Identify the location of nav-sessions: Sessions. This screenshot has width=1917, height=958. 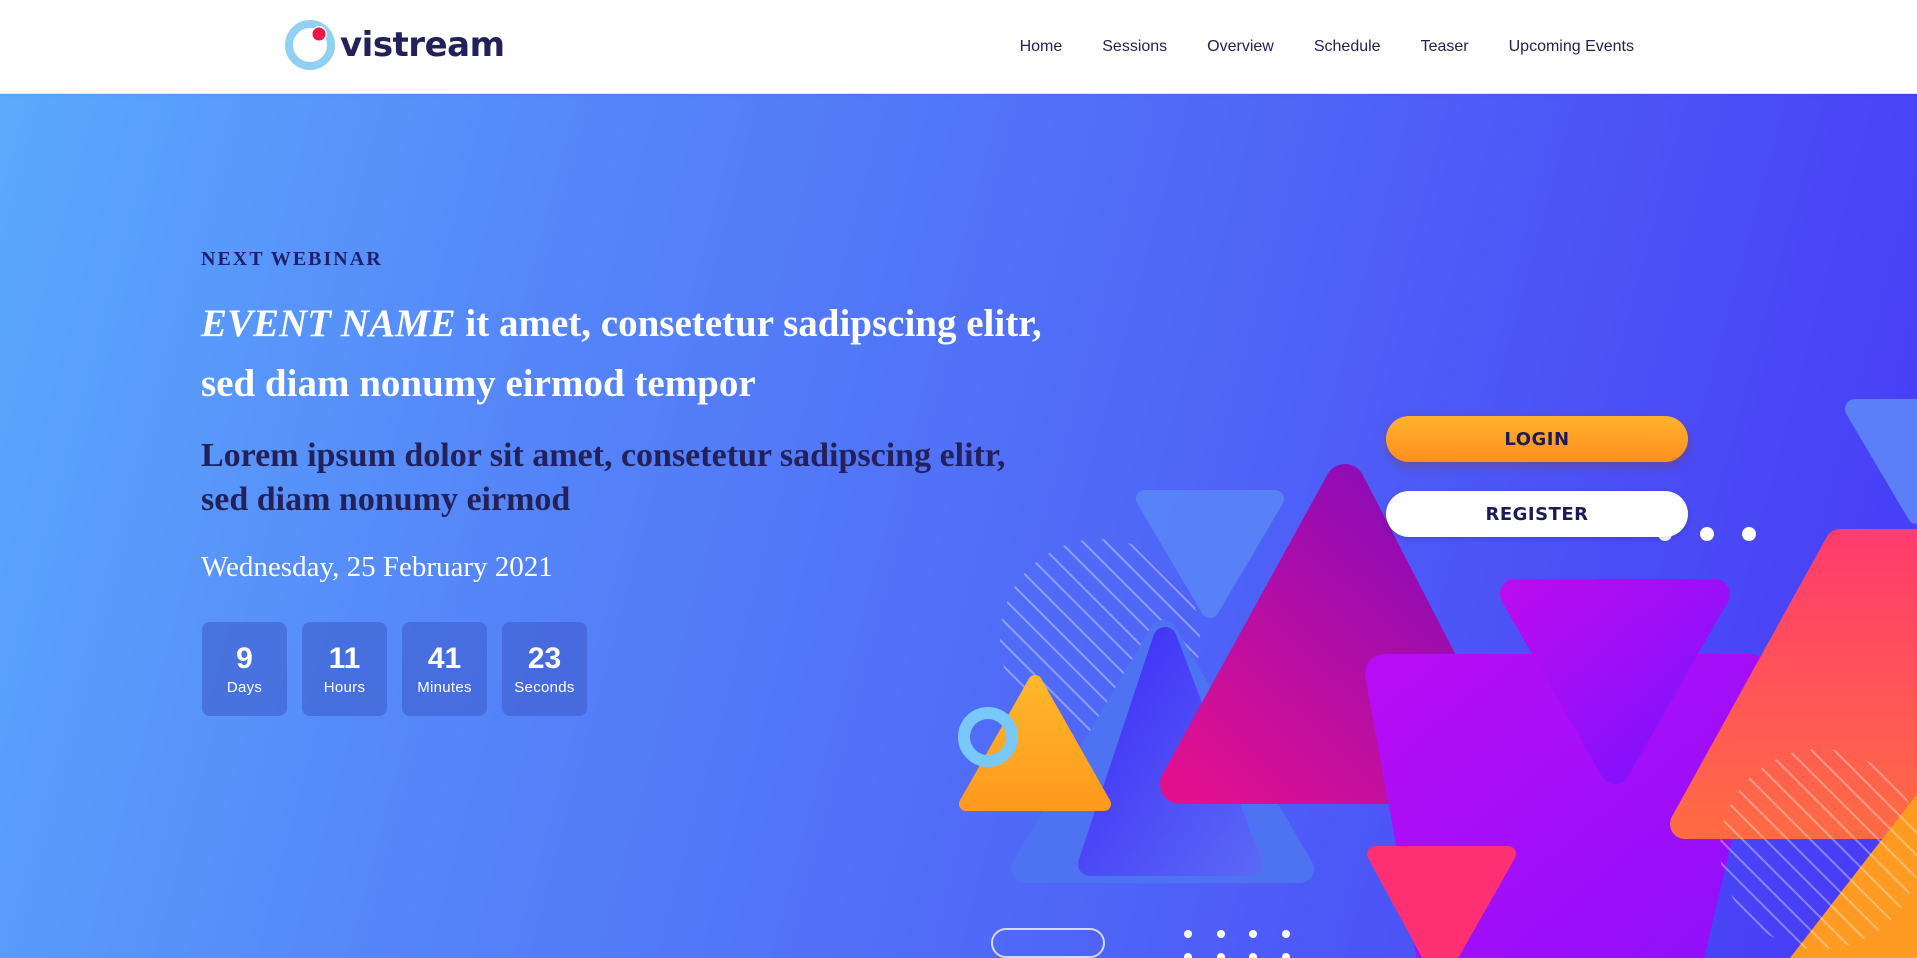
(1134, 47).